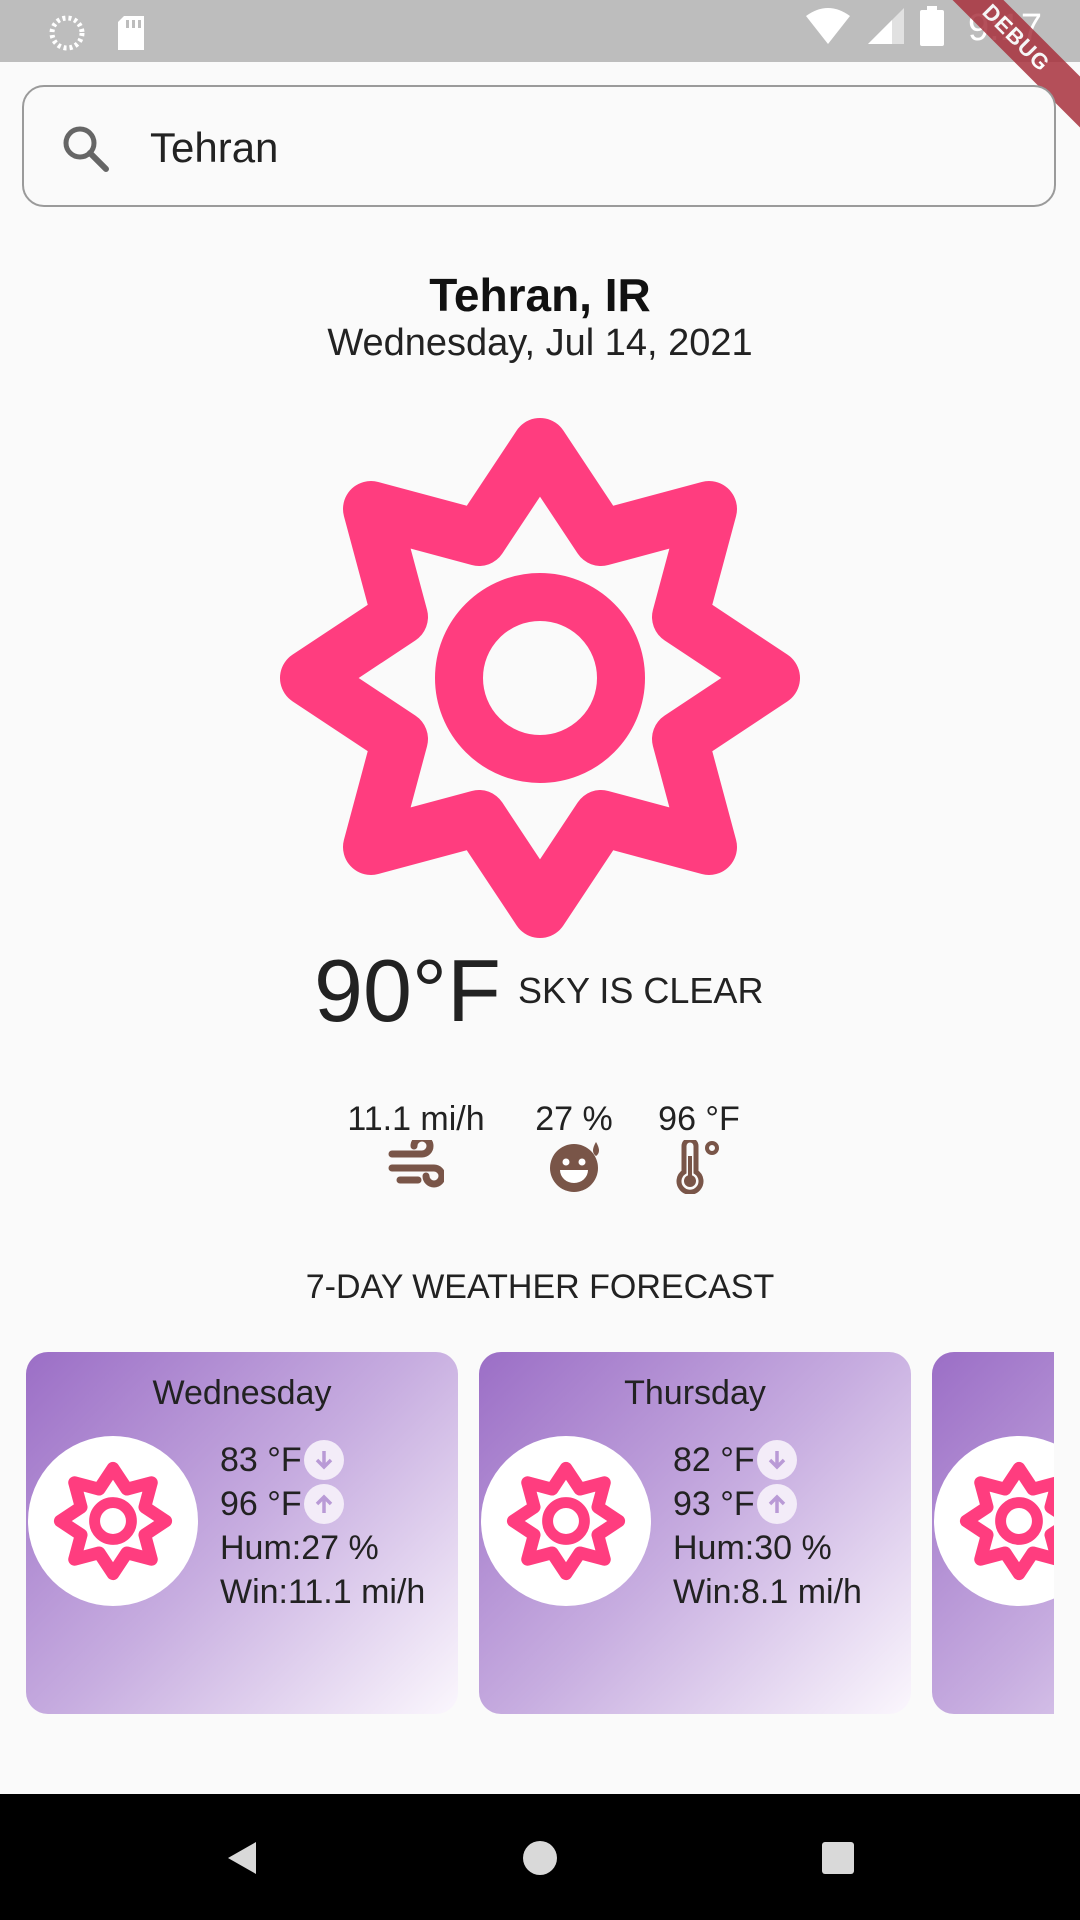 The image size is (1080, 1920). What do you see at coordinates (540, 343) in the screenshot?
I see `current-date: Wednesday, Jul 14, 2021` at bounding box center [540, 343].